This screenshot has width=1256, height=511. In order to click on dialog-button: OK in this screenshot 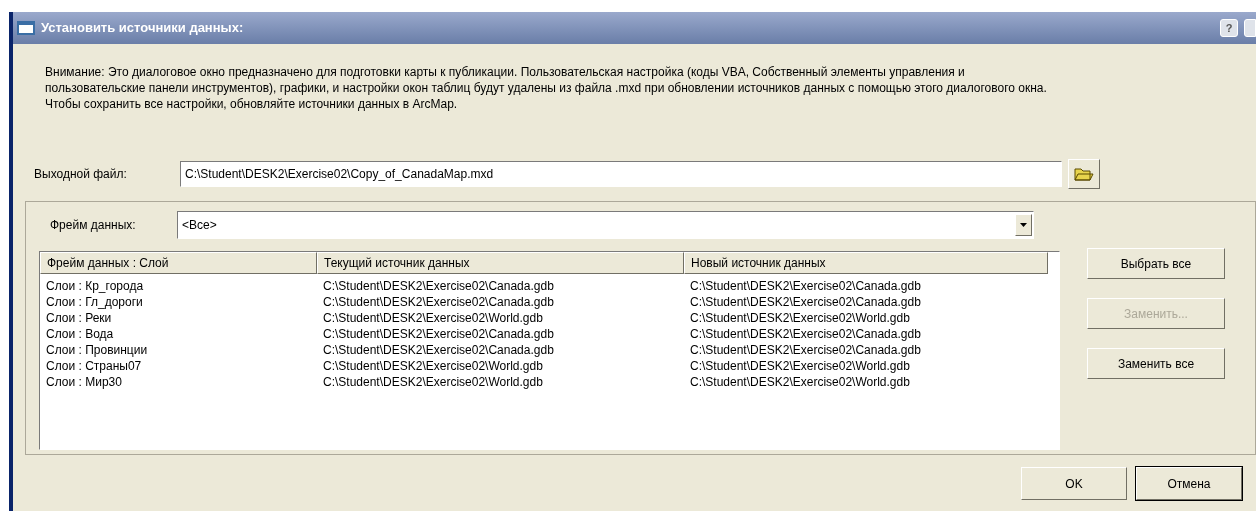, I will do `click(1074, 483)`.